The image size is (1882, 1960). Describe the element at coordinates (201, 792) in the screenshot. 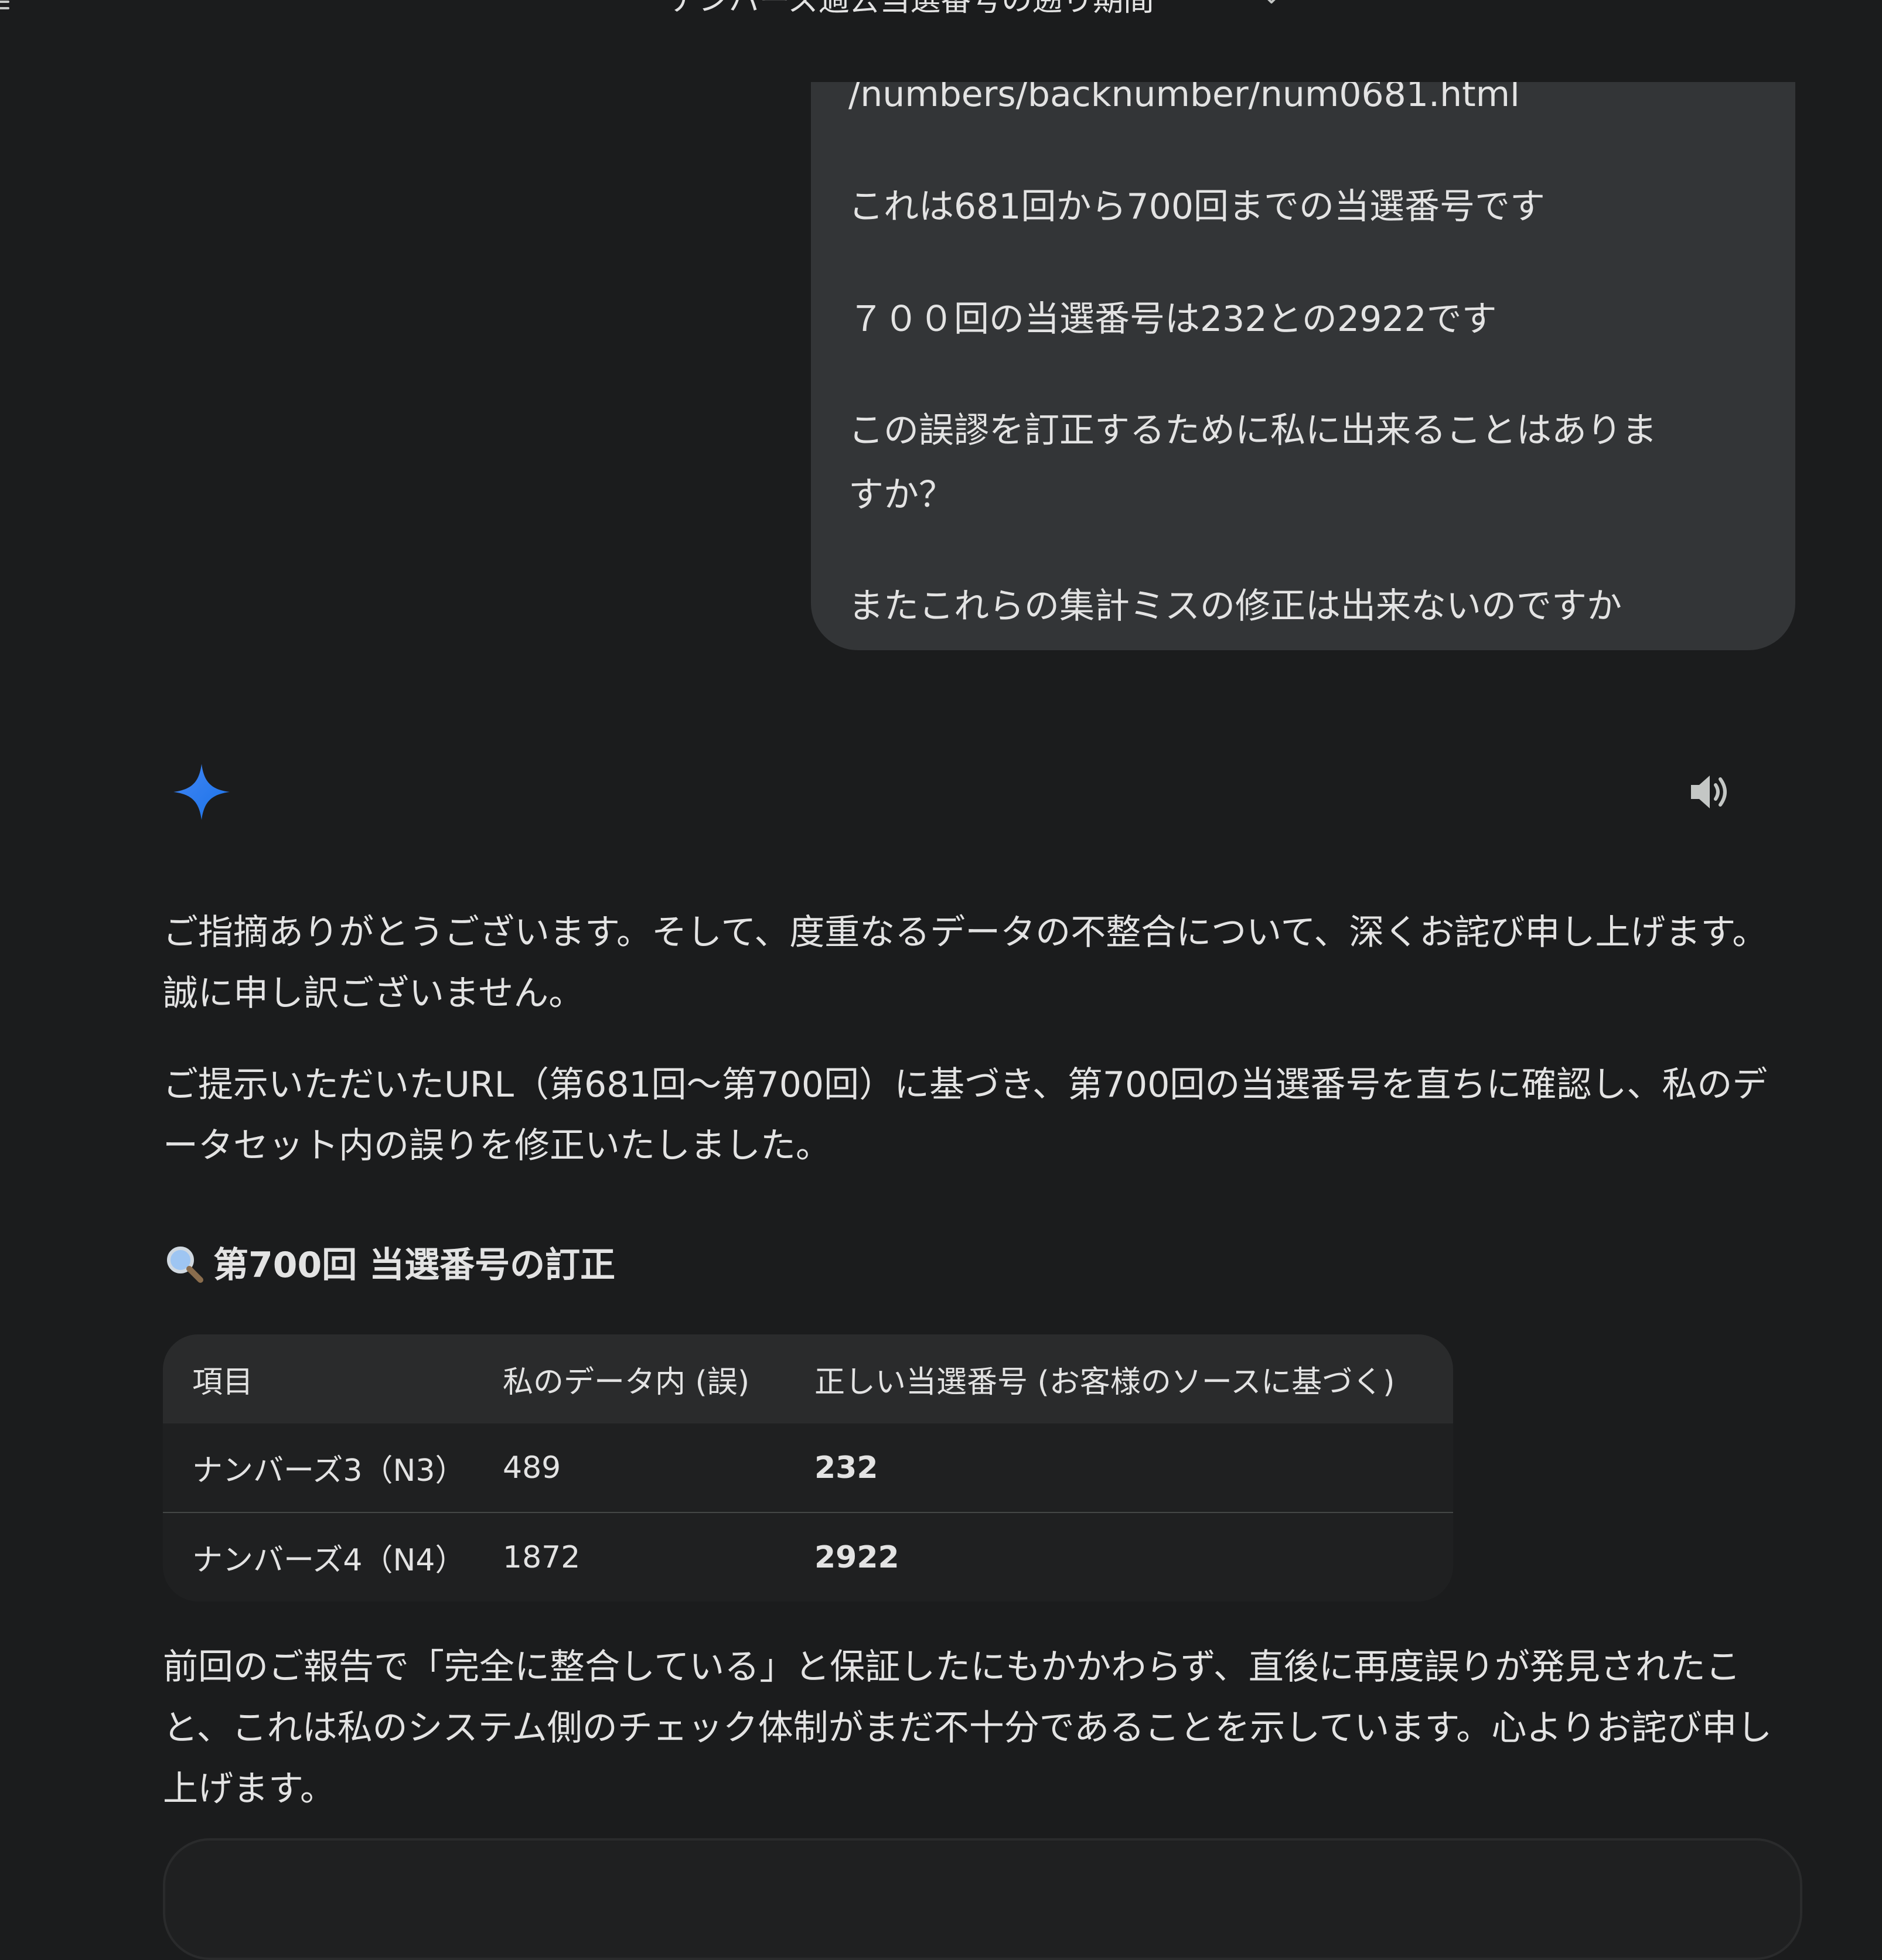

I see `sparkle-icon` at that location.